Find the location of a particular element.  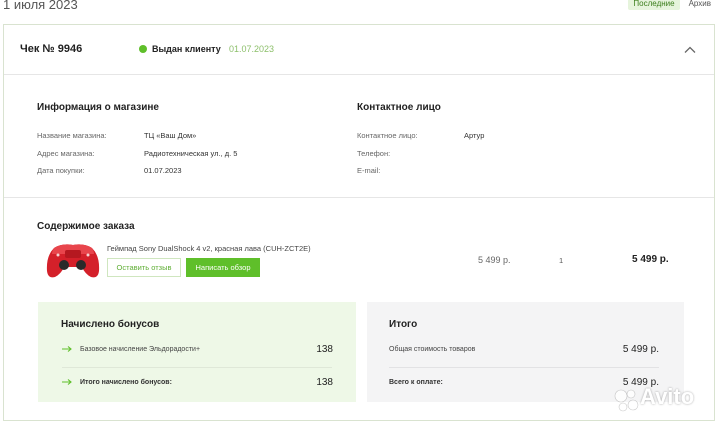

gamepad-product-image is located at coordinates (73, 260).